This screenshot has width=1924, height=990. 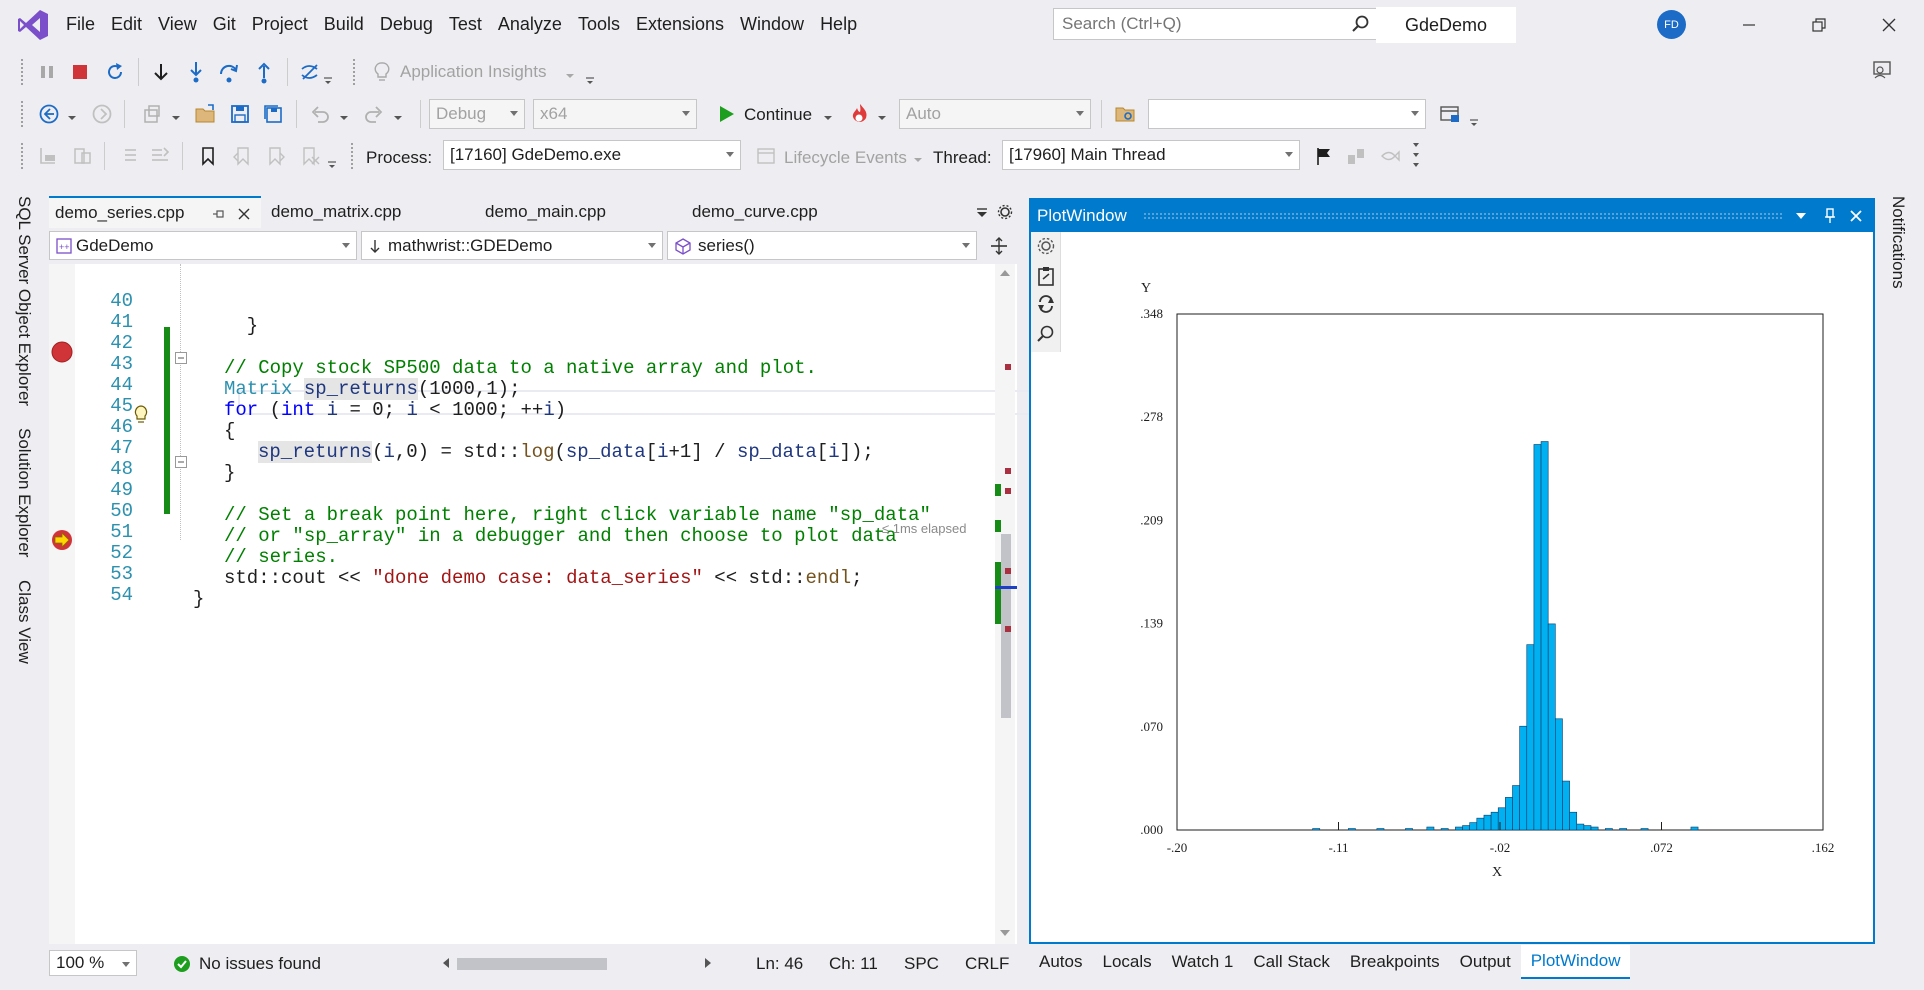 What do you see at coordinates (1005, 212) in the screenshot?
I see `gear-icon` at bounding box center [1005, 212].